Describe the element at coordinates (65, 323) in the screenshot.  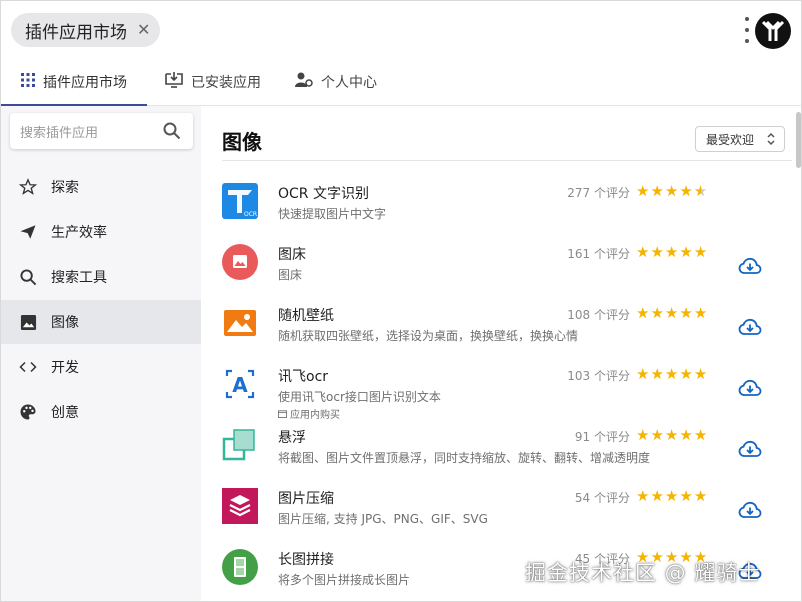
I see `sidebar-item-label: 图像` at that location.